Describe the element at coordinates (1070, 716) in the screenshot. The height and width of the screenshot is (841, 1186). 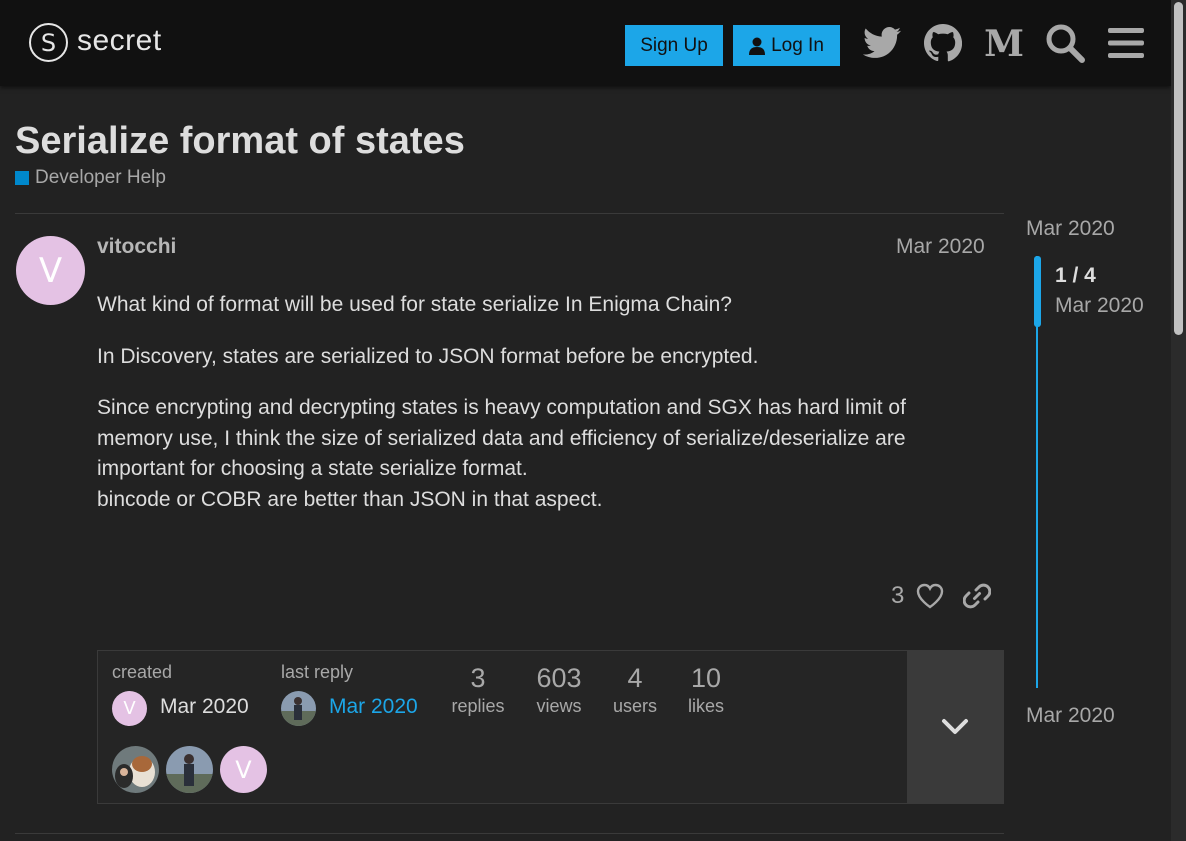
I see `timeline-end-date: Mar 2020` at that location.